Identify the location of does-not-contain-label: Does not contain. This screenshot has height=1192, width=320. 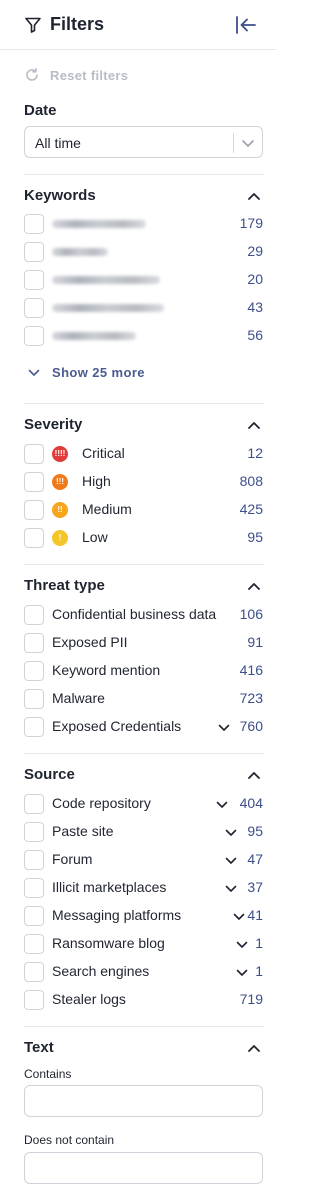
(69, 1140).